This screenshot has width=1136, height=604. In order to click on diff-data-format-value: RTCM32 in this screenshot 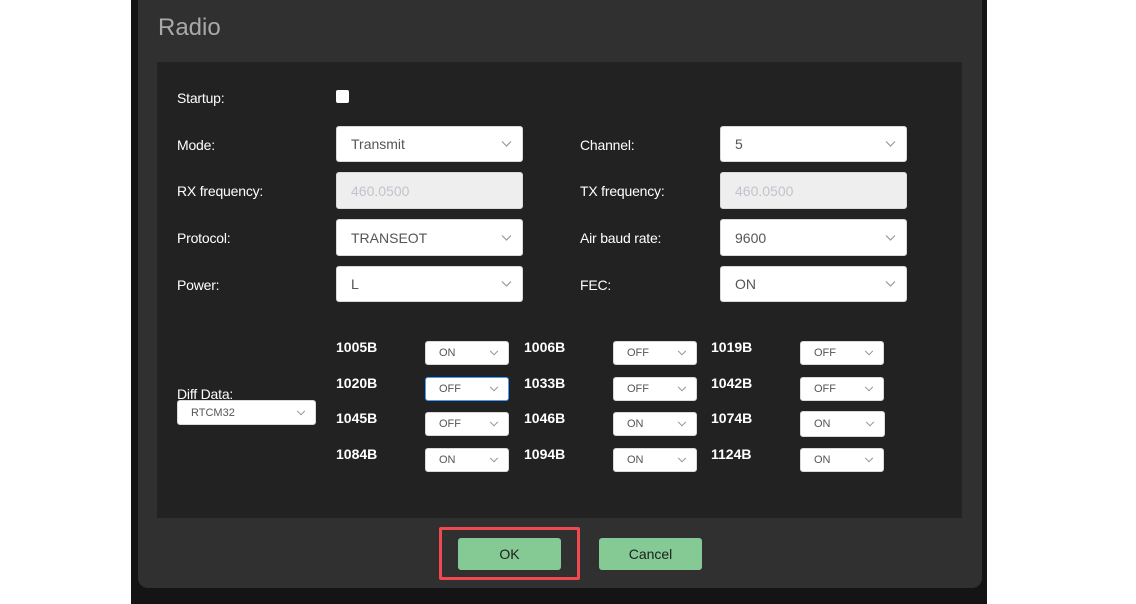, I will do `click(213, 412)`.